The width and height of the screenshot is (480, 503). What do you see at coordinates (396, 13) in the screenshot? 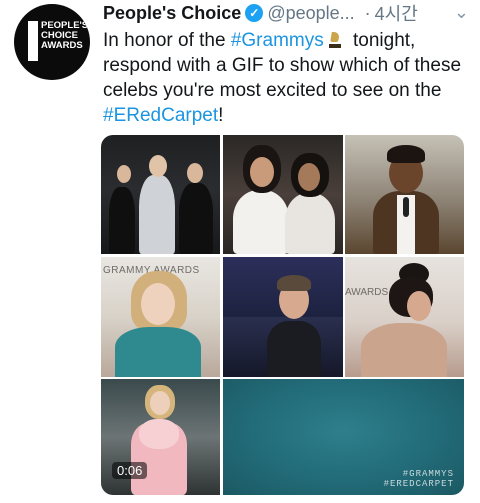
I see `timestamp: 4시간` at bounding box center [396, 13].